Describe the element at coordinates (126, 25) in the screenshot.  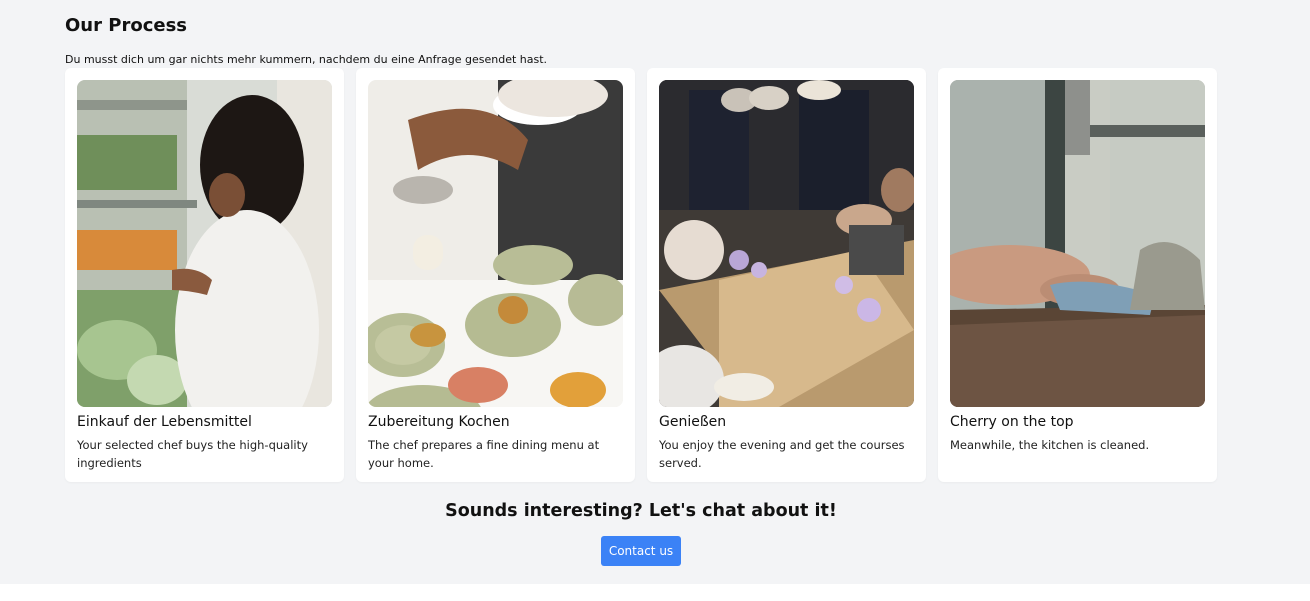
I see `section-title: Our Process` at that location.